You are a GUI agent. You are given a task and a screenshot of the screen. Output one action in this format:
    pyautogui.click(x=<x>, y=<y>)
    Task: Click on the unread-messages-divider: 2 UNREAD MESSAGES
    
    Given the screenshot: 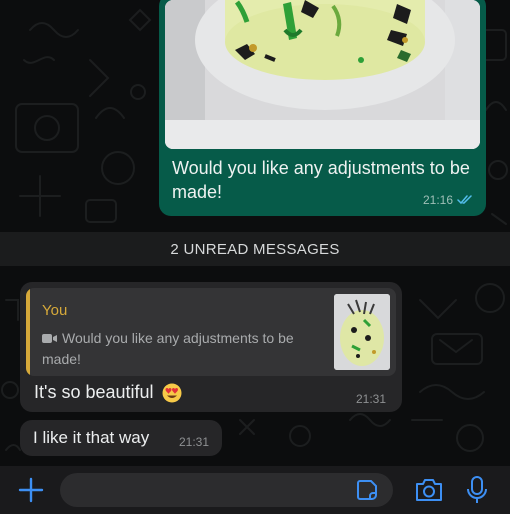 What is the action you would take?
    pyautogui.click(x=255, y=249)
    